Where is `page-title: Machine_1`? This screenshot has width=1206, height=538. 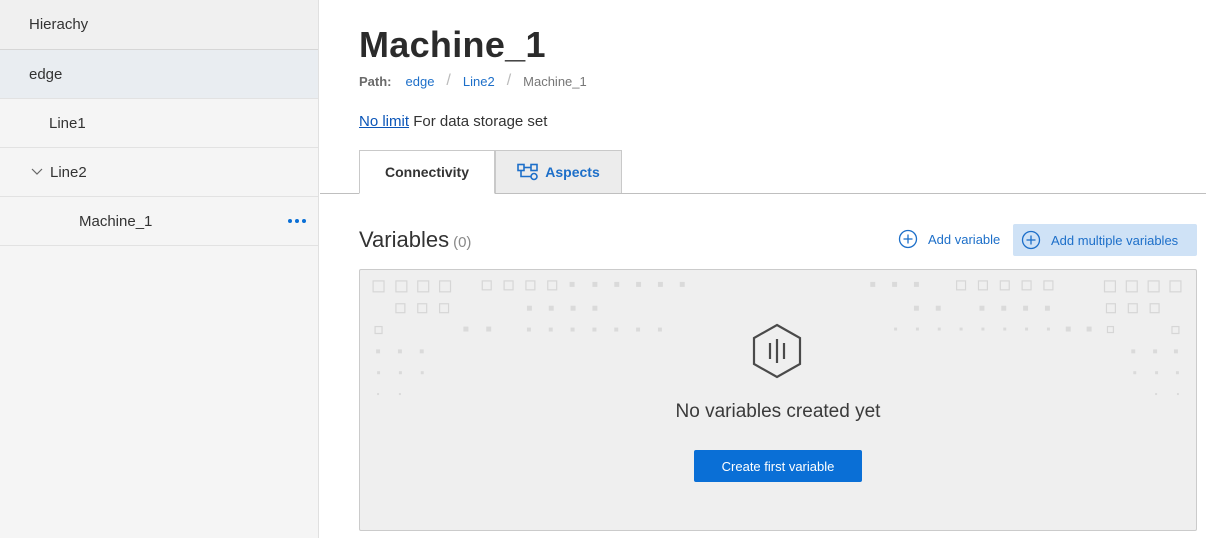 page-title: Machine_1 is located at coordinates (452, 44).